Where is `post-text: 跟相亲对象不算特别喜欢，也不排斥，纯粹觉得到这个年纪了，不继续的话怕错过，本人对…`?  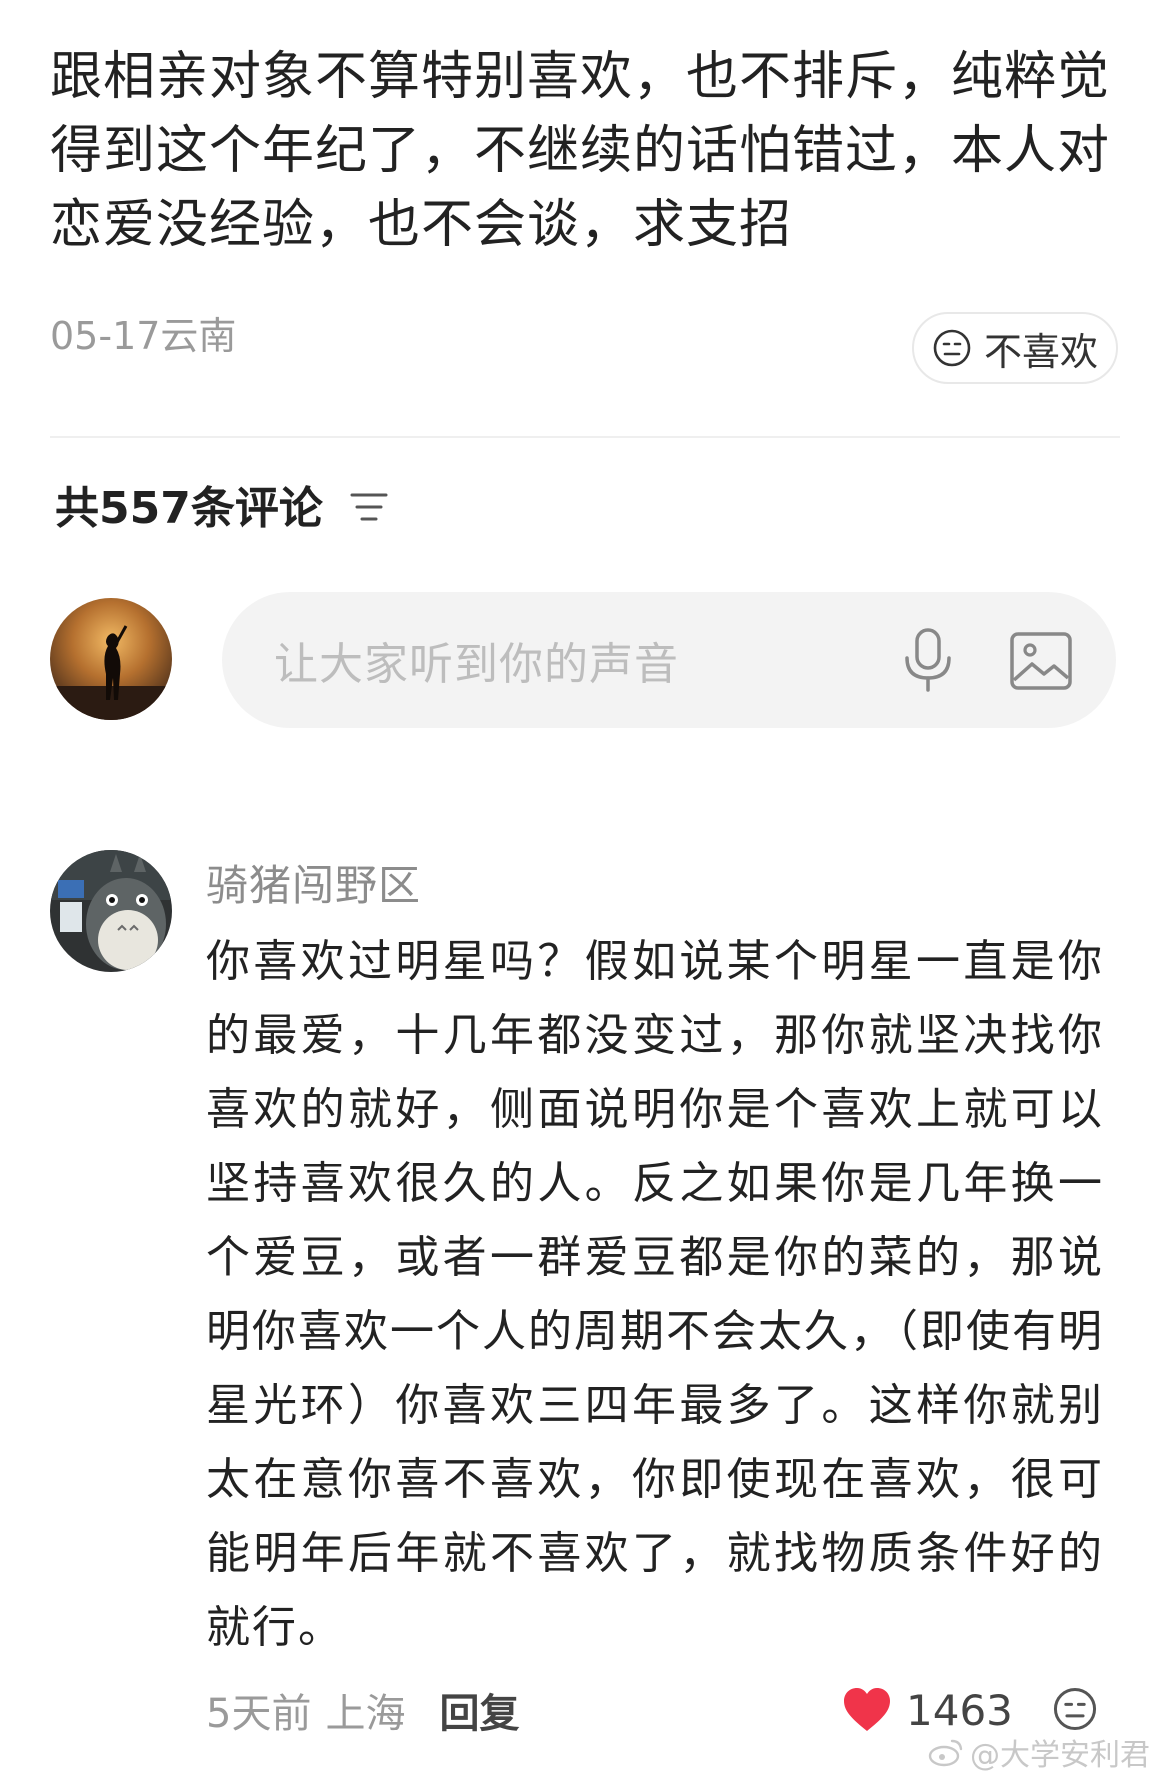
post-text: 跟相亲对象不算特别喜欢，也不排斥，纯粹觉得到这个年纪了，不继续的话怕错过，本人对… is located at coordinates (580, 151).